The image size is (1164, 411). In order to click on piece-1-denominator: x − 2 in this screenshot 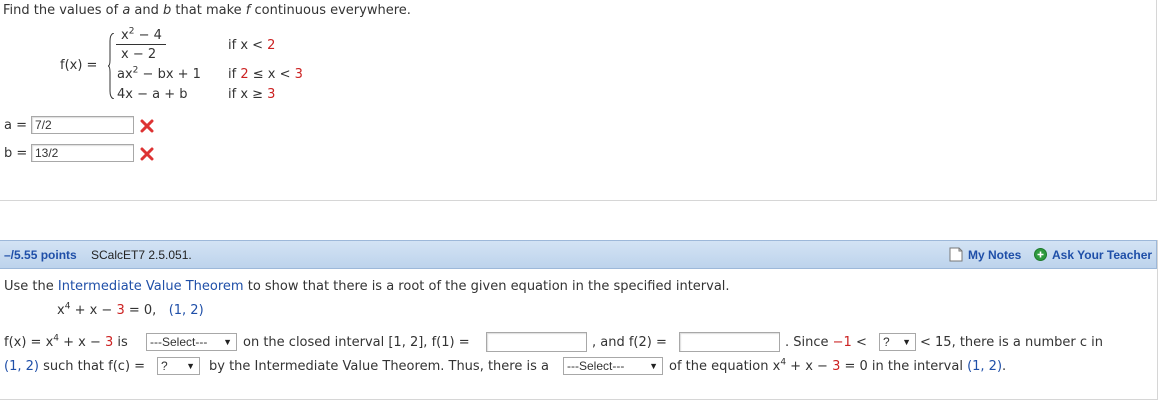, I will do `click(139, 54)`.